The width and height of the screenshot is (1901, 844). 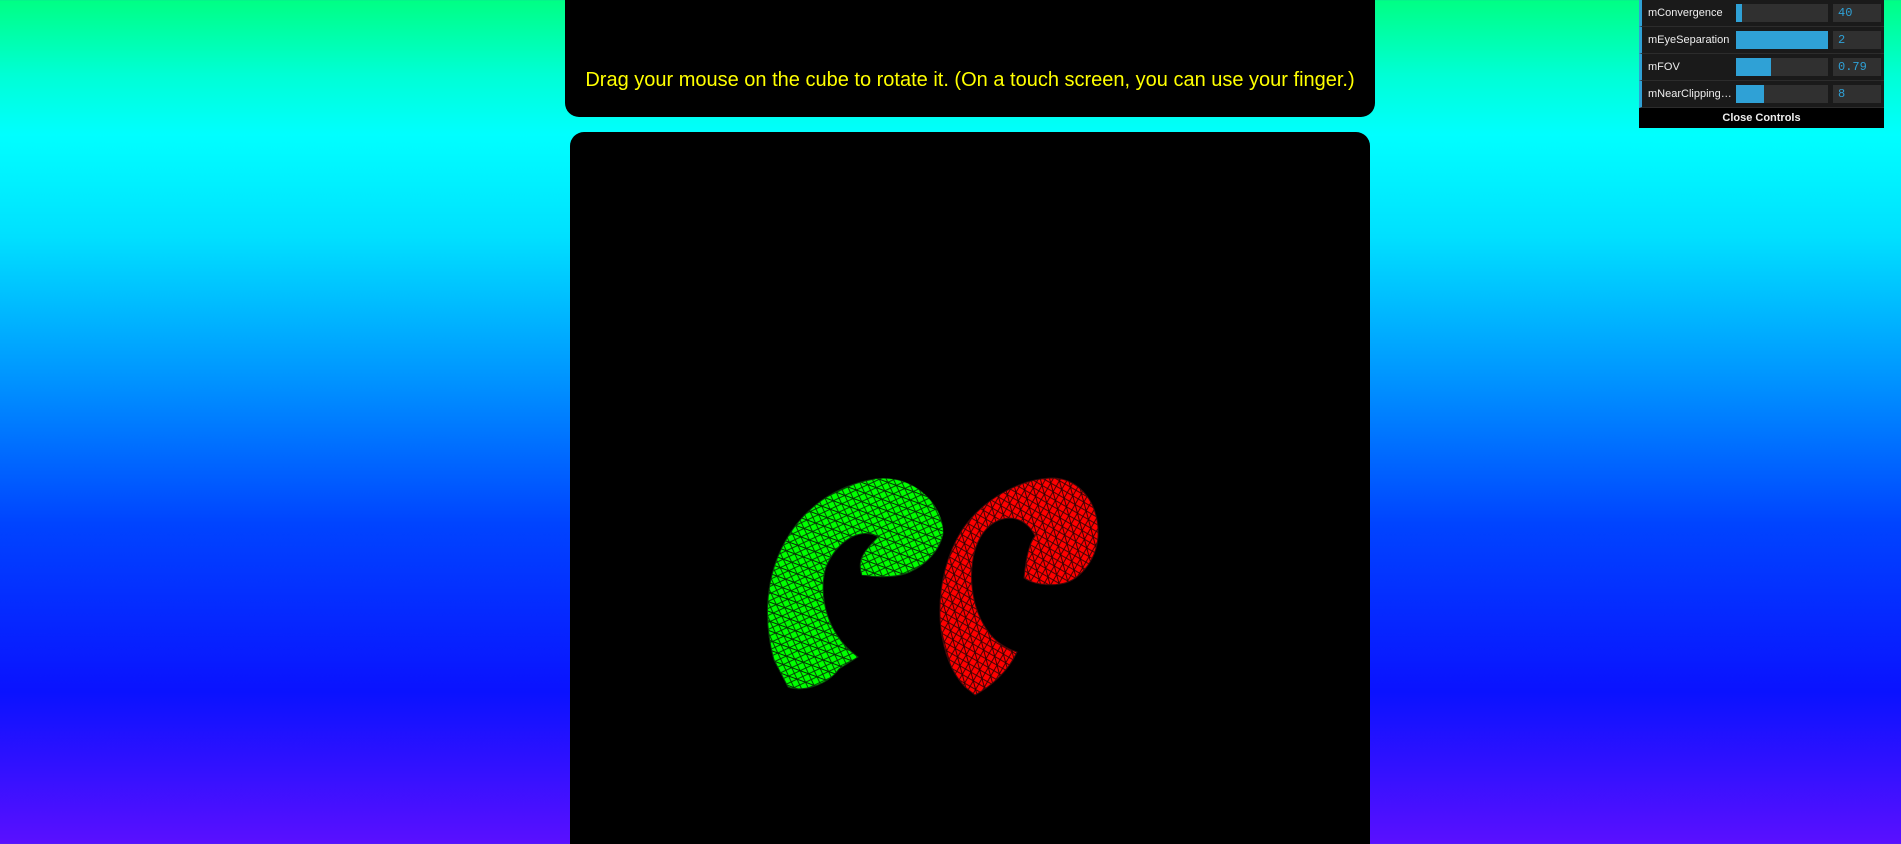 What do you see at coordinates (1782, 67) in the screenshot?
I see `fov-slider` at bounding box center [1782, 67].